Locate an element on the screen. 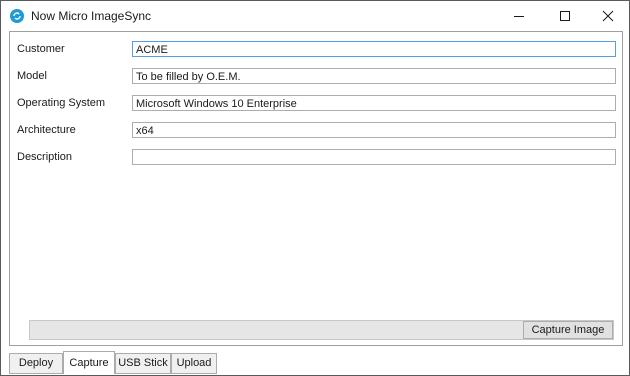 This screenshot has height=376, width=630. model-field: To be filled by O.E.M. is located at coordinates (374, 76).